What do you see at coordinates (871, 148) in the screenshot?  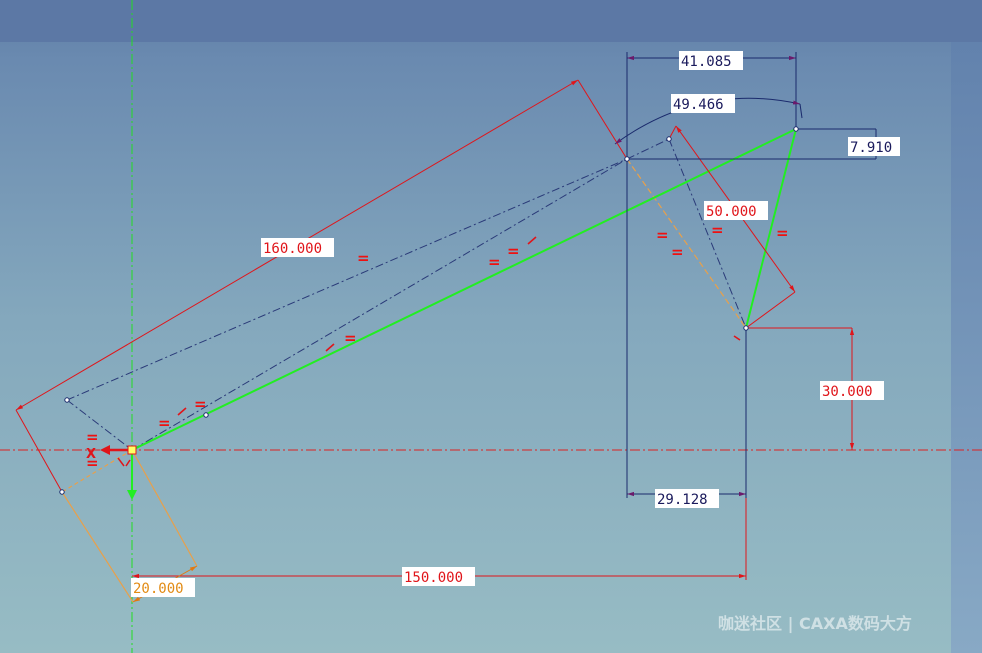 I see `dimension-7-910: 7.910` at bounding box center [871, 148].